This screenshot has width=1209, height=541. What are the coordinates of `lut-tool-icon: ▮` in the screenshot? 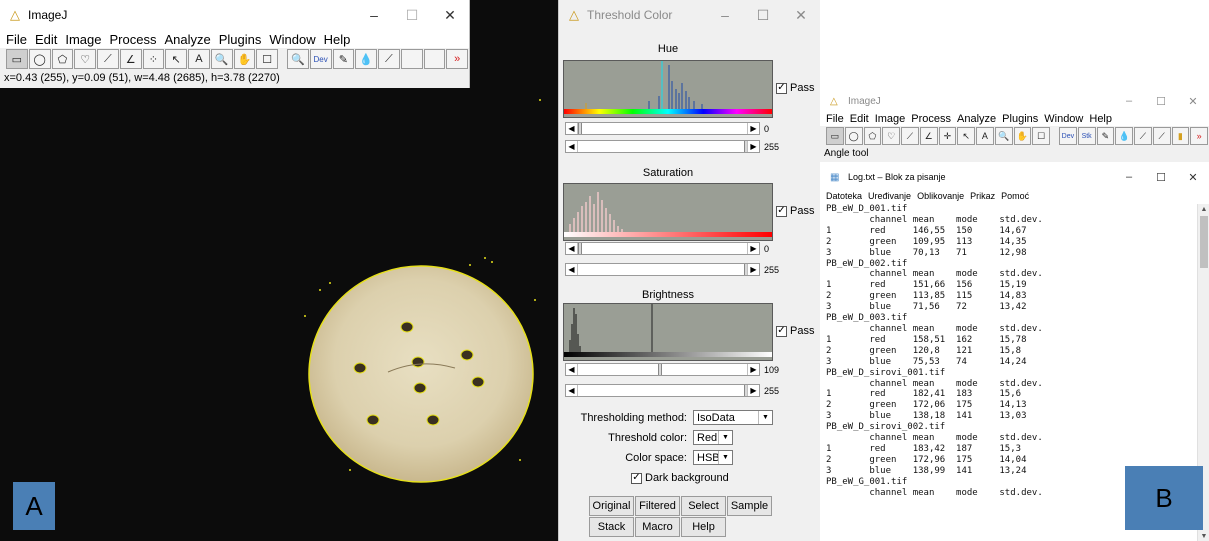 It's located at (1180, 136).